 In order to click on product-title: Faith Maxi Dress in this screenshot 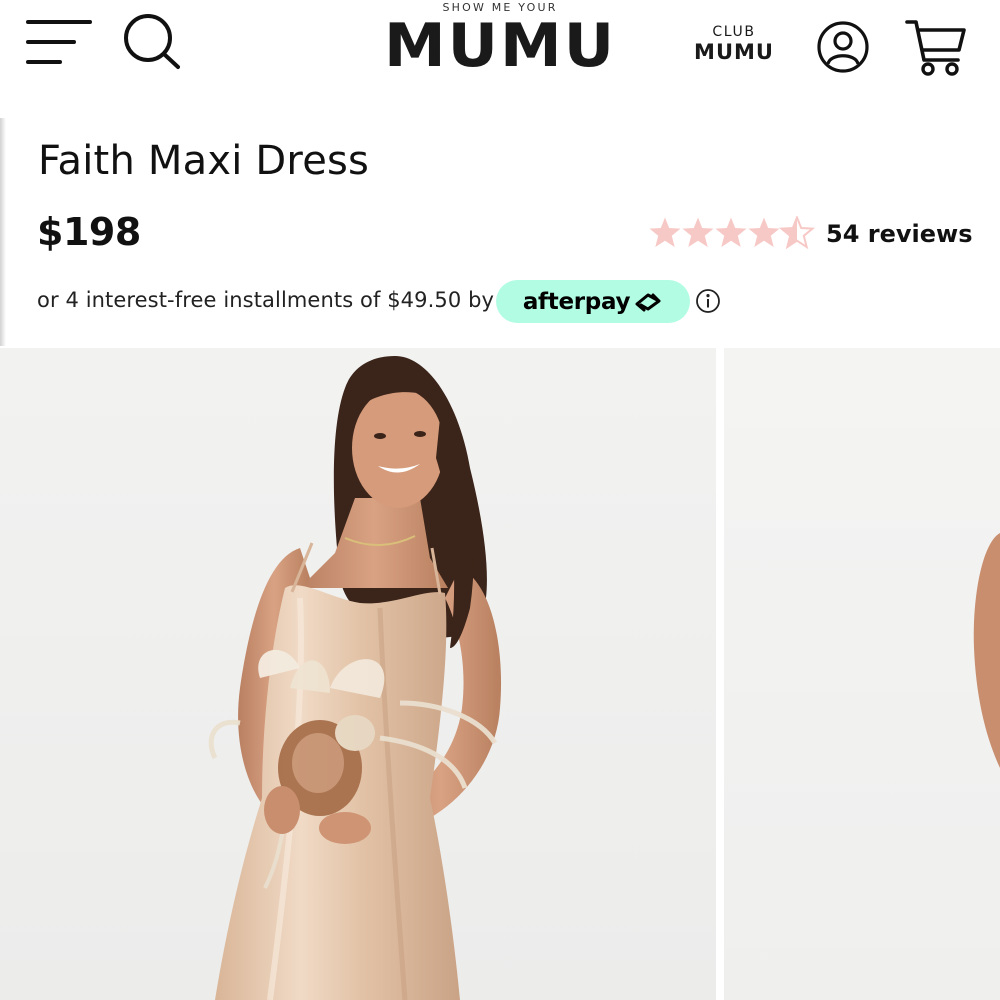, I will do `click(204, 161)`.